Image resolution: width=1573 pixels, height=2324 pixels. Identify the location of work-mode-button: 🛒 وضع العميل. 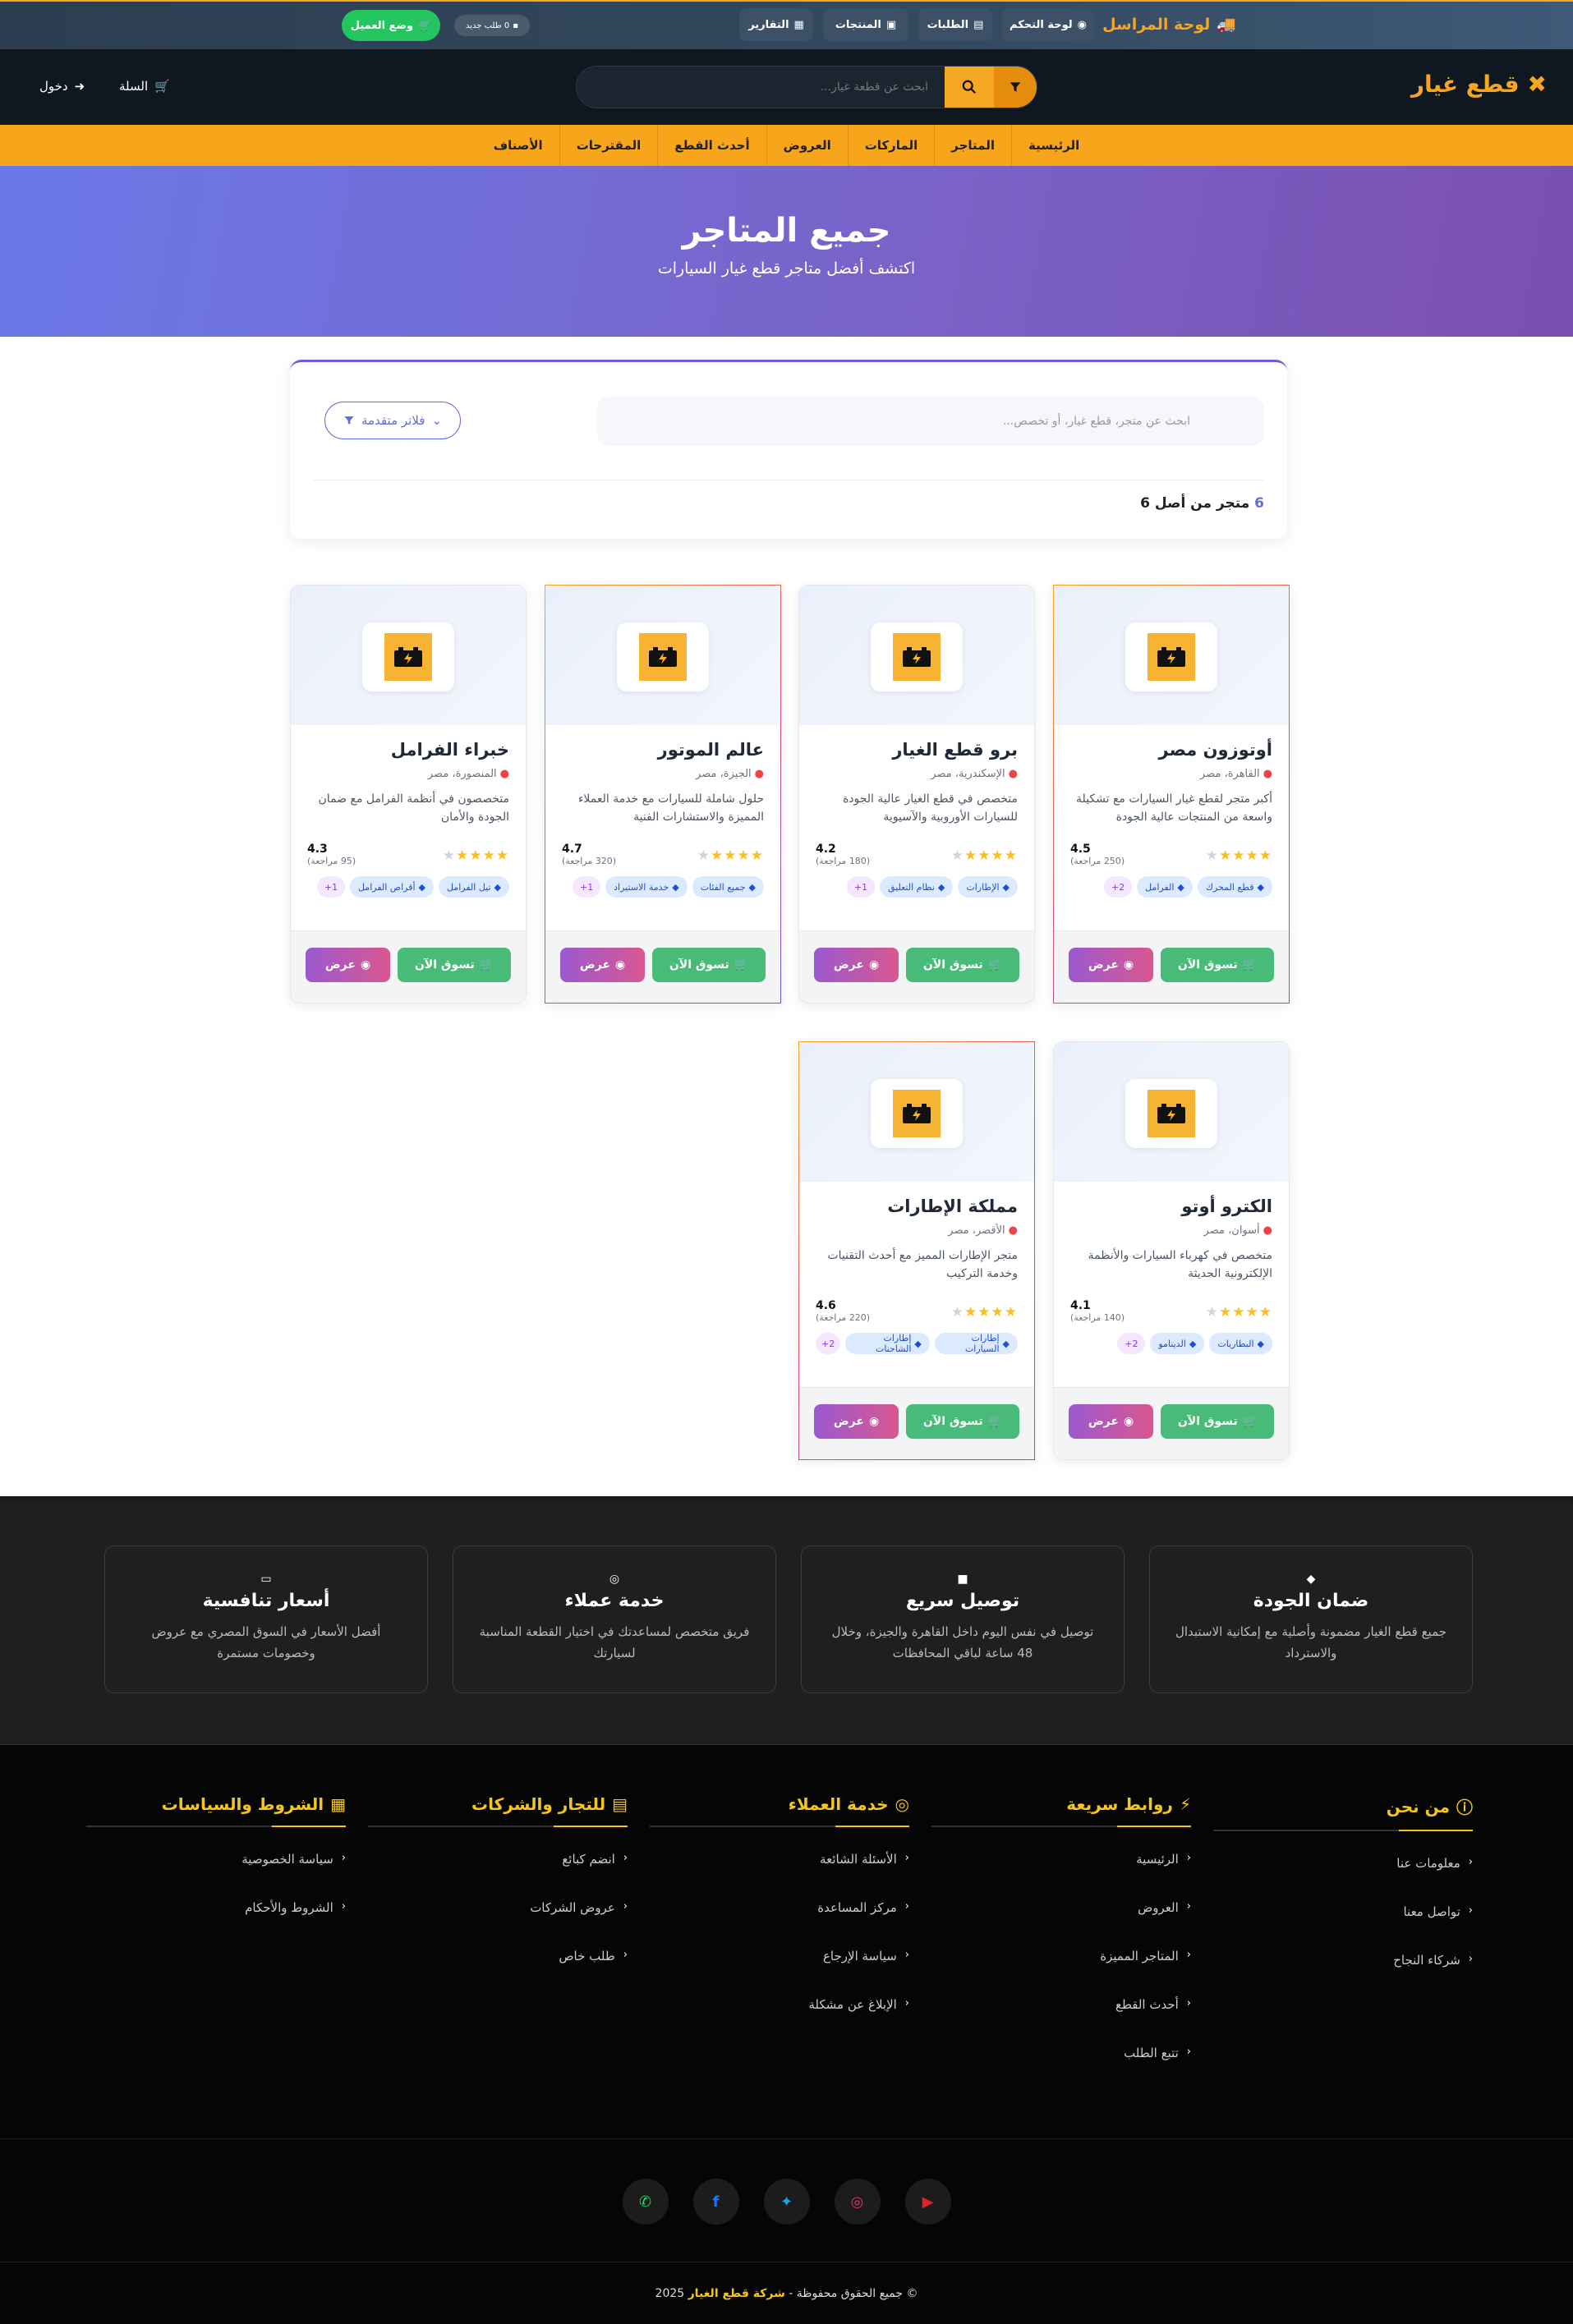
(391, 25).